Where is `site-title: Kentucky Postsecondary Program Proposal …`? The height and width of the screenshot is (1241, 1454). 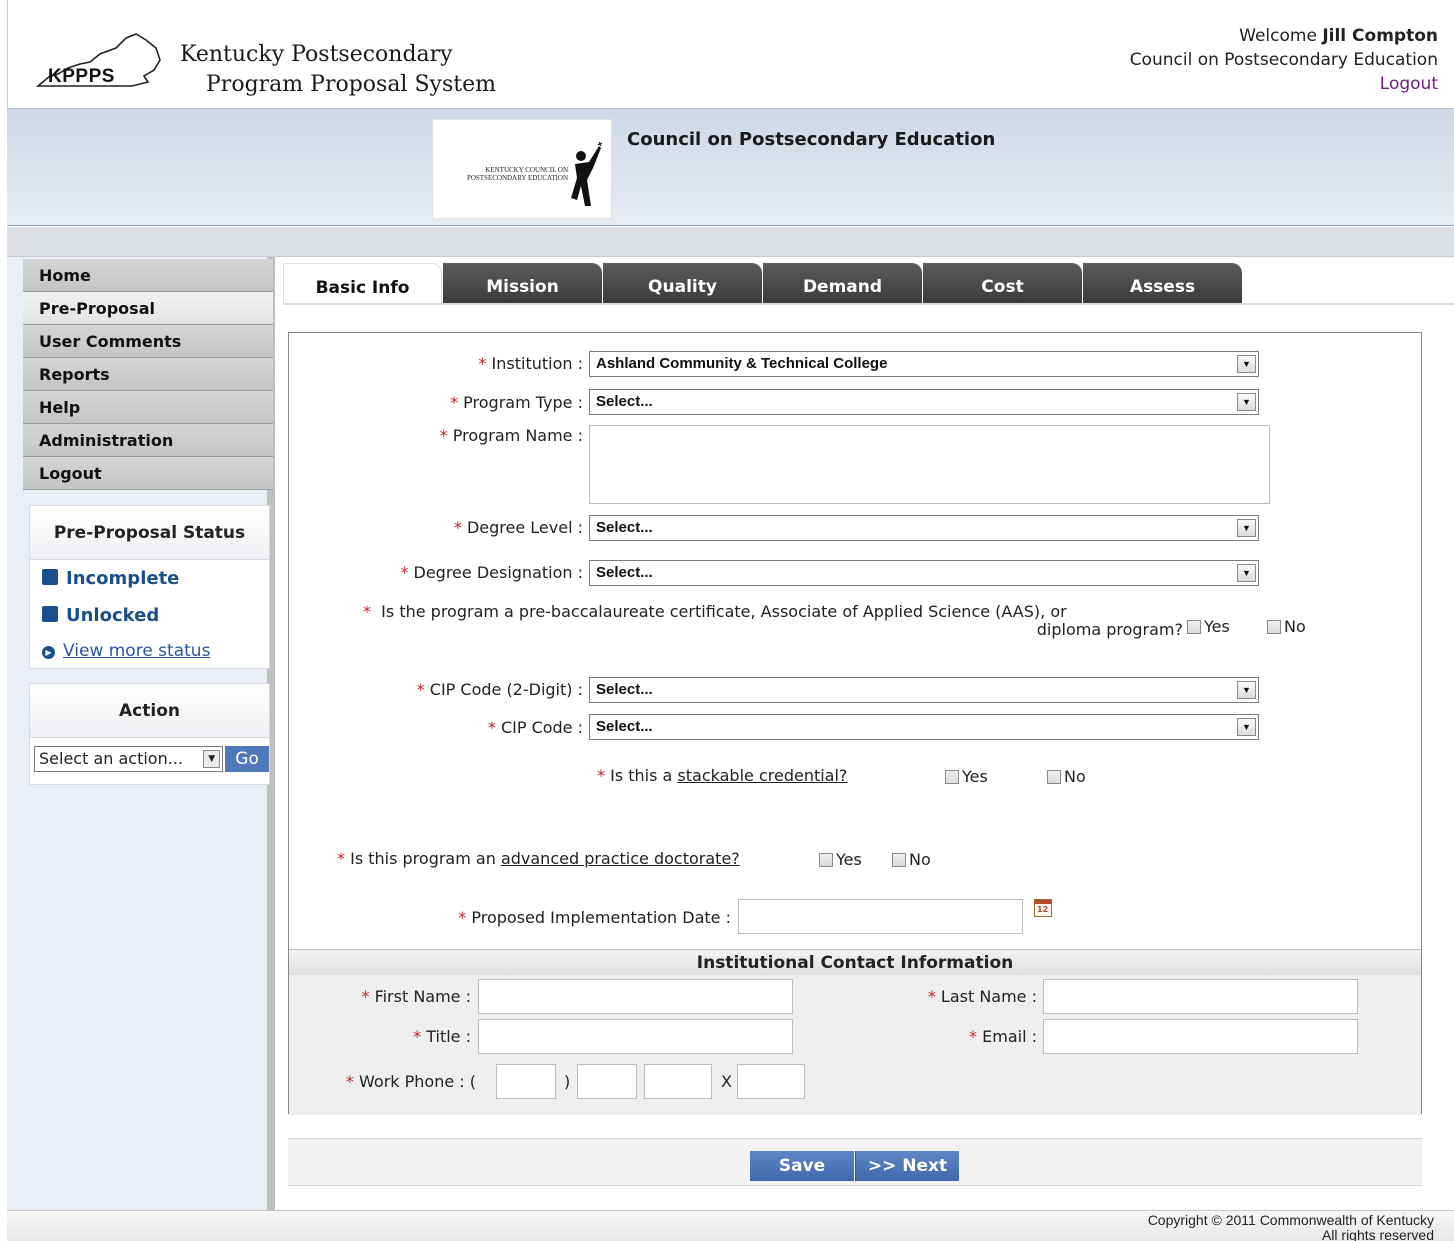 site-title: Kentucky Postsecondary Program Proposal … is located at coordinates (338, 70).